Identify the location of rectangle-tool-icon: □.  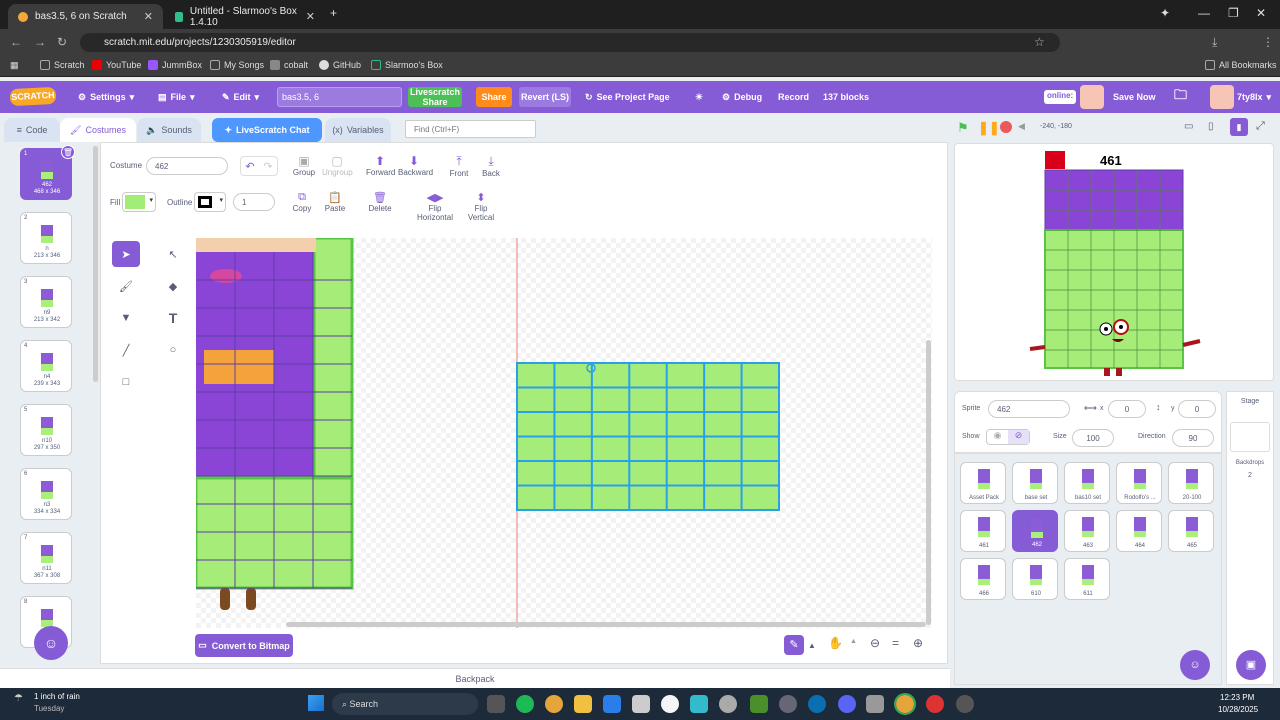
(126, 382).